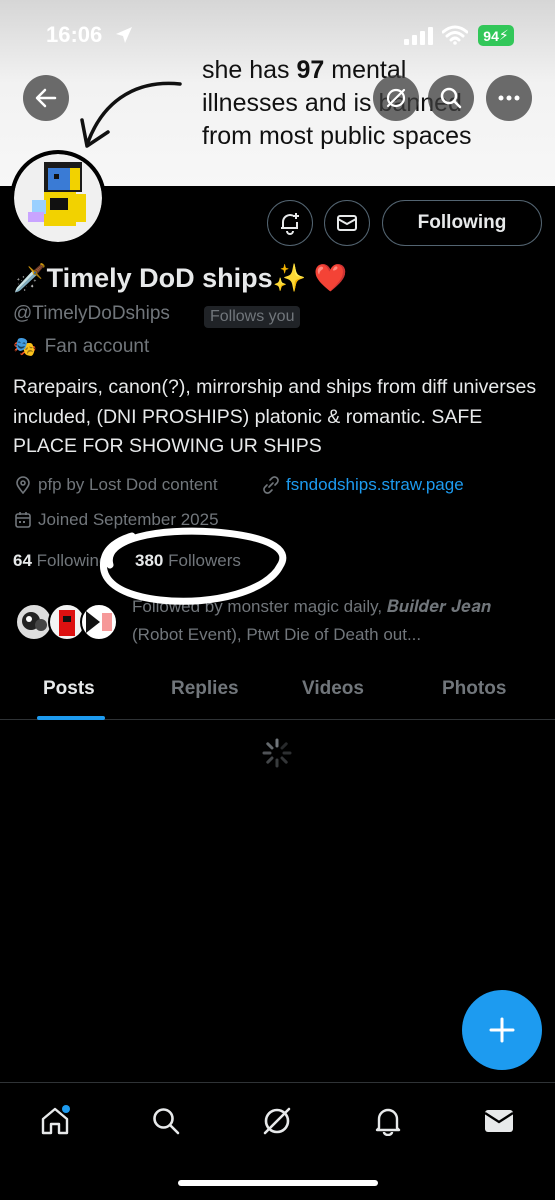 This screenshot has height=1200, width=555. What do you see at coordinates (333, 689) in the screenshot?
I see `tab-videos: Videos` at bounding box center [333, 689].